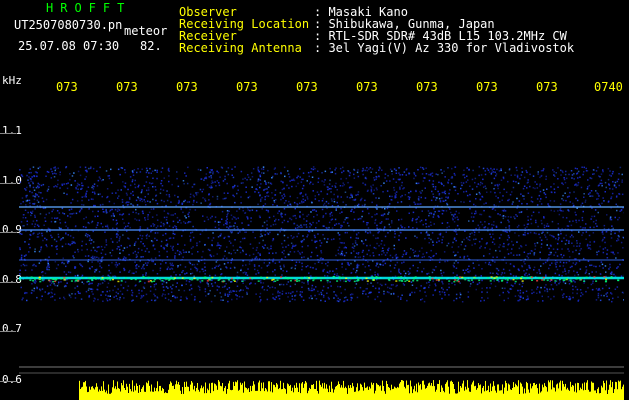 The height and width of the screenshot is (400, 629). I want to click on app-brand: HROFFT, so click(89, 8).